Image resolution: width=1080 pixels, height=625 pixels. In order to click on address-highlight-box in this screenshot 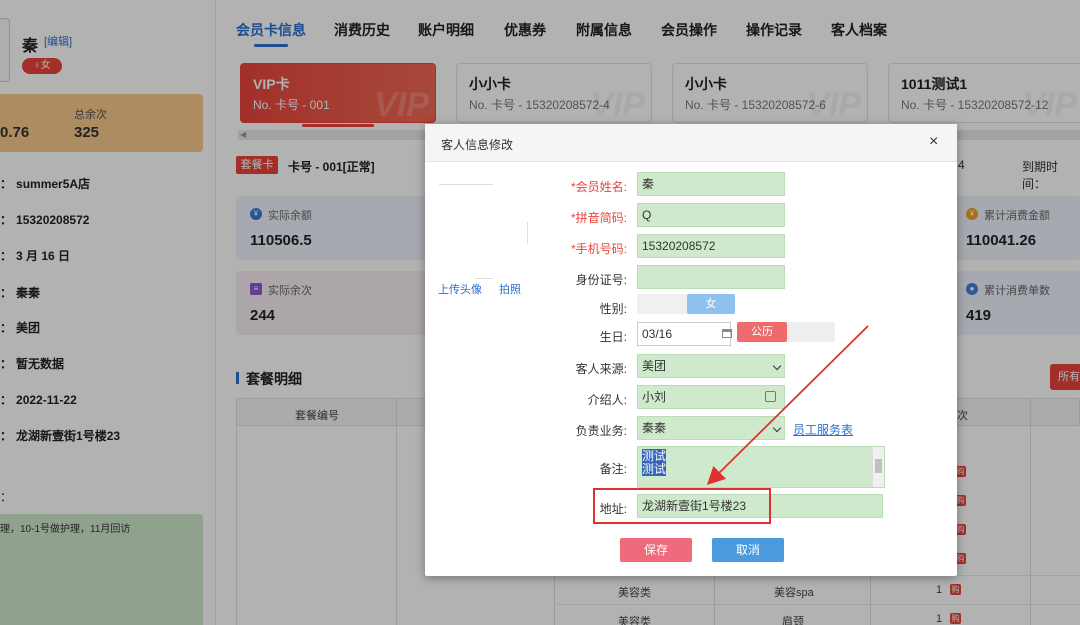, I will do `click(682, 506)`.